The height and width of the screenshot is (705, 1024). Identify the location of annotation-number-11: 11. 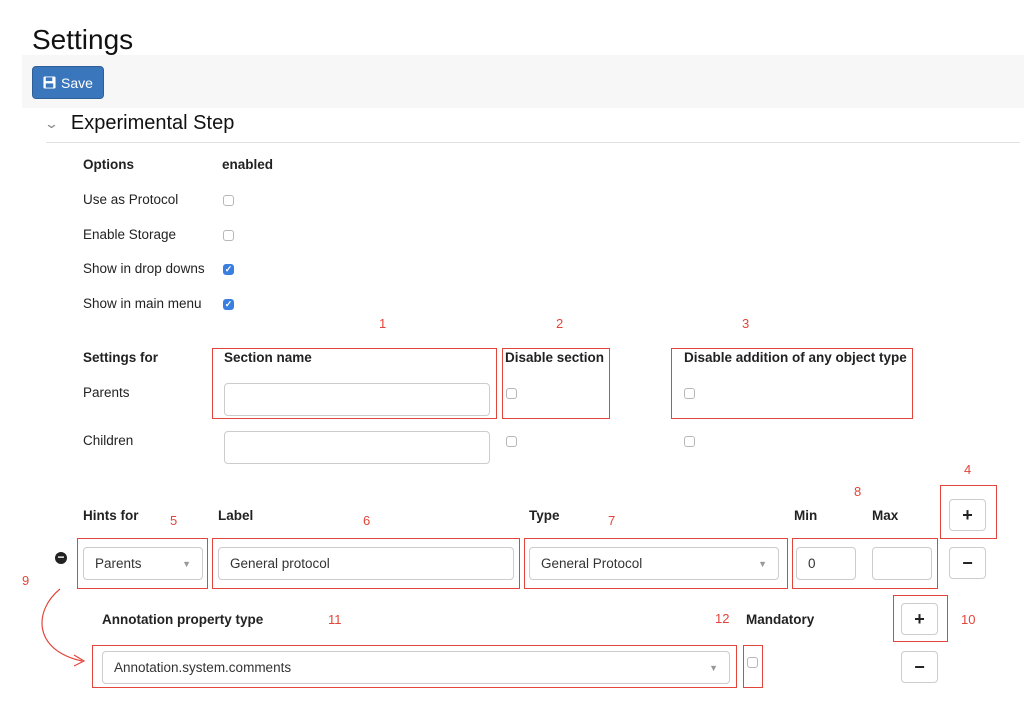
(335, 619).